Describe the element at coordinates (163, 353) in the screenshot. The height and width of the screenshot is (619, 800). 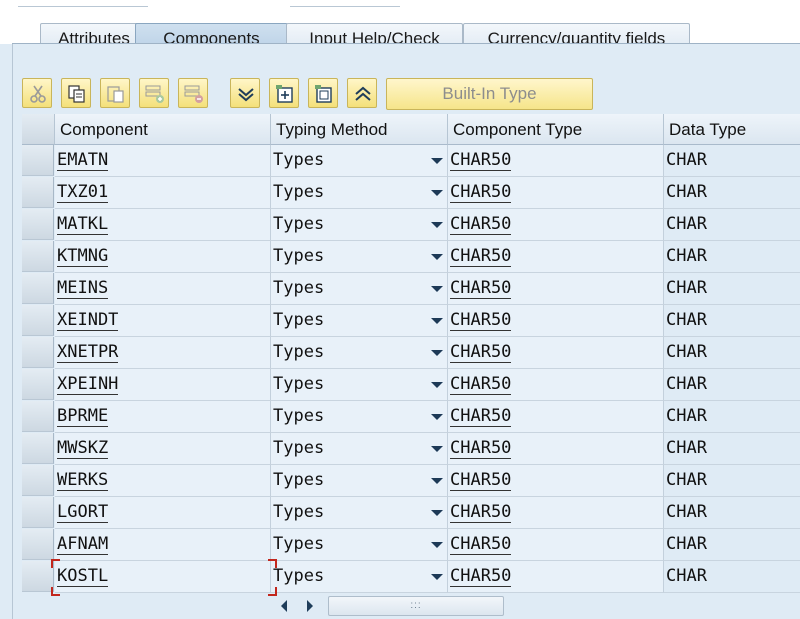
I see `component-cell: XNETPR` at that location.